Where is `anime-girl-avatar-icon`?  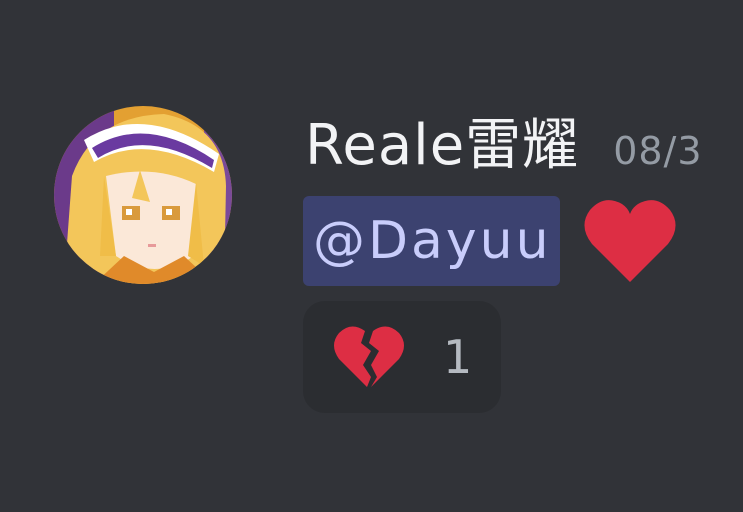 anime-girl-avatar-icon is located at coordinates (143, 195).